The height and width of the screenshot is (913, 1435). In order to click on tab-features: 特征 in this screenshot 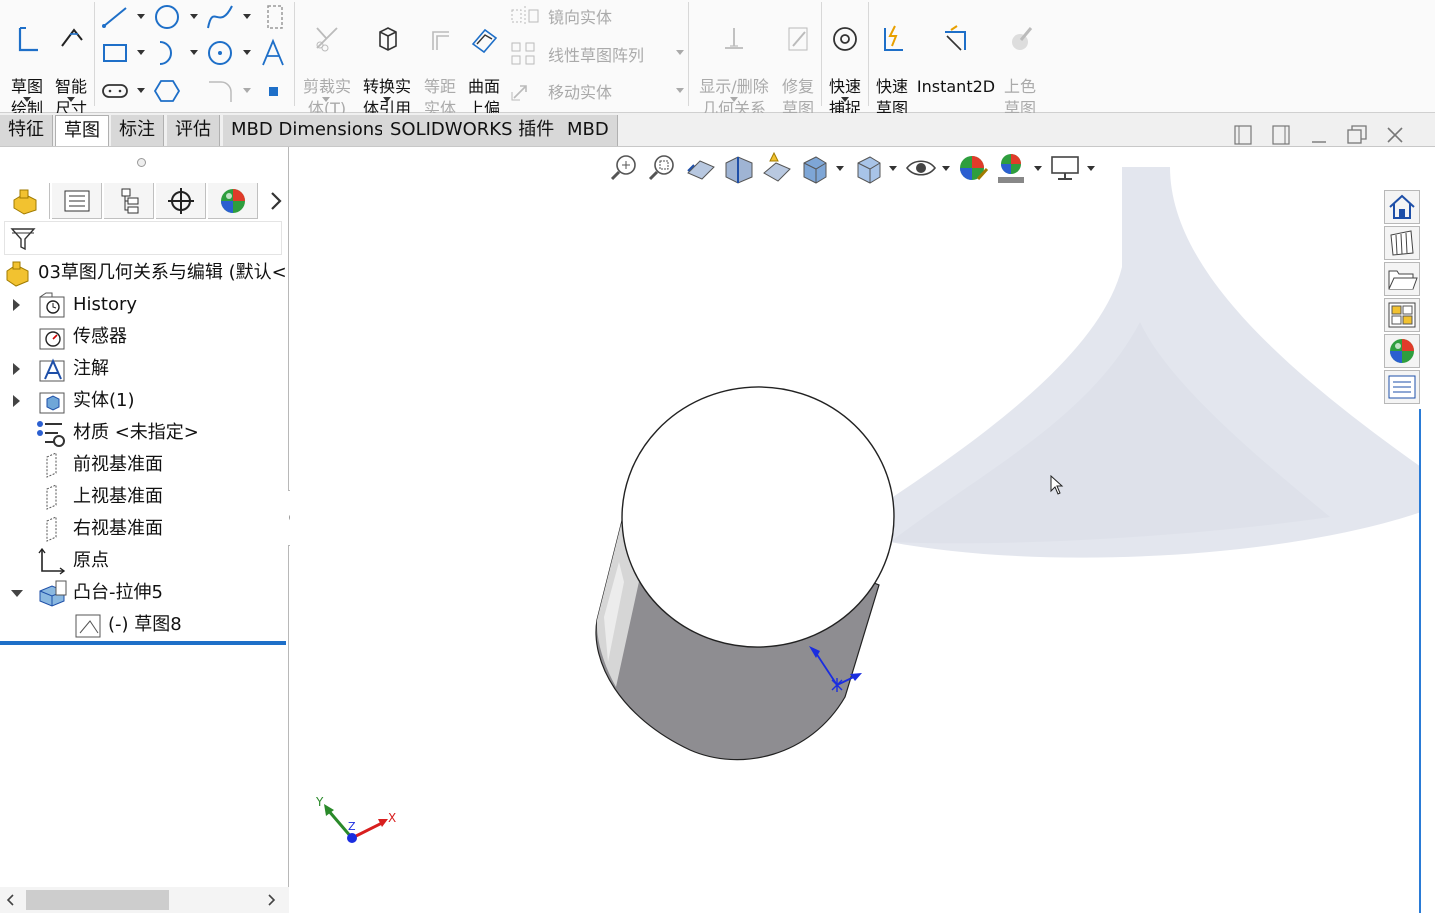, I will do `click(26, 130)`.